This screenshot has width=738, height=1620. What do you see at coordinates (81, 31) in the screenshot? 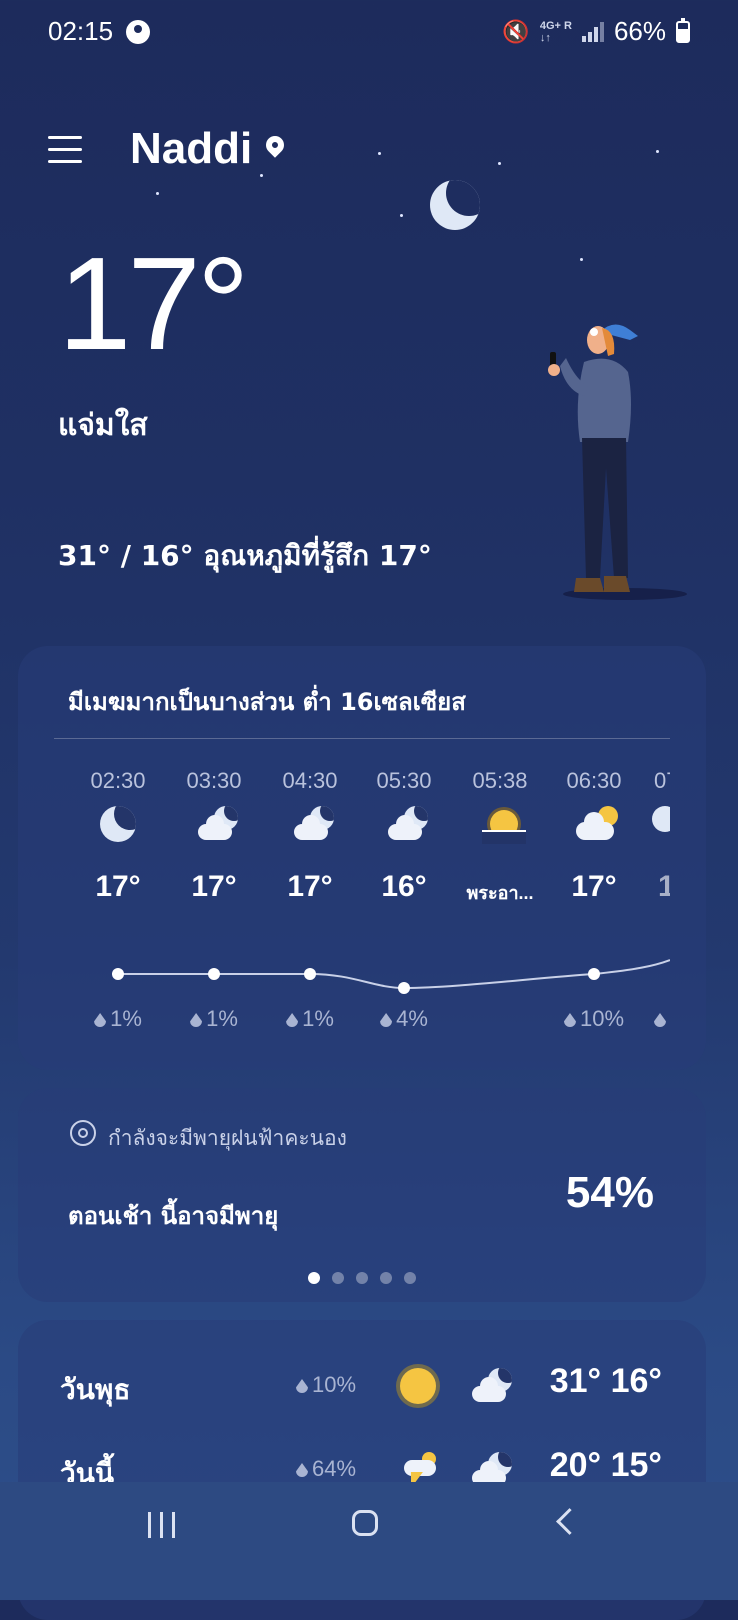
I see `status-time: 02:15` at bounding box center [81, 31].